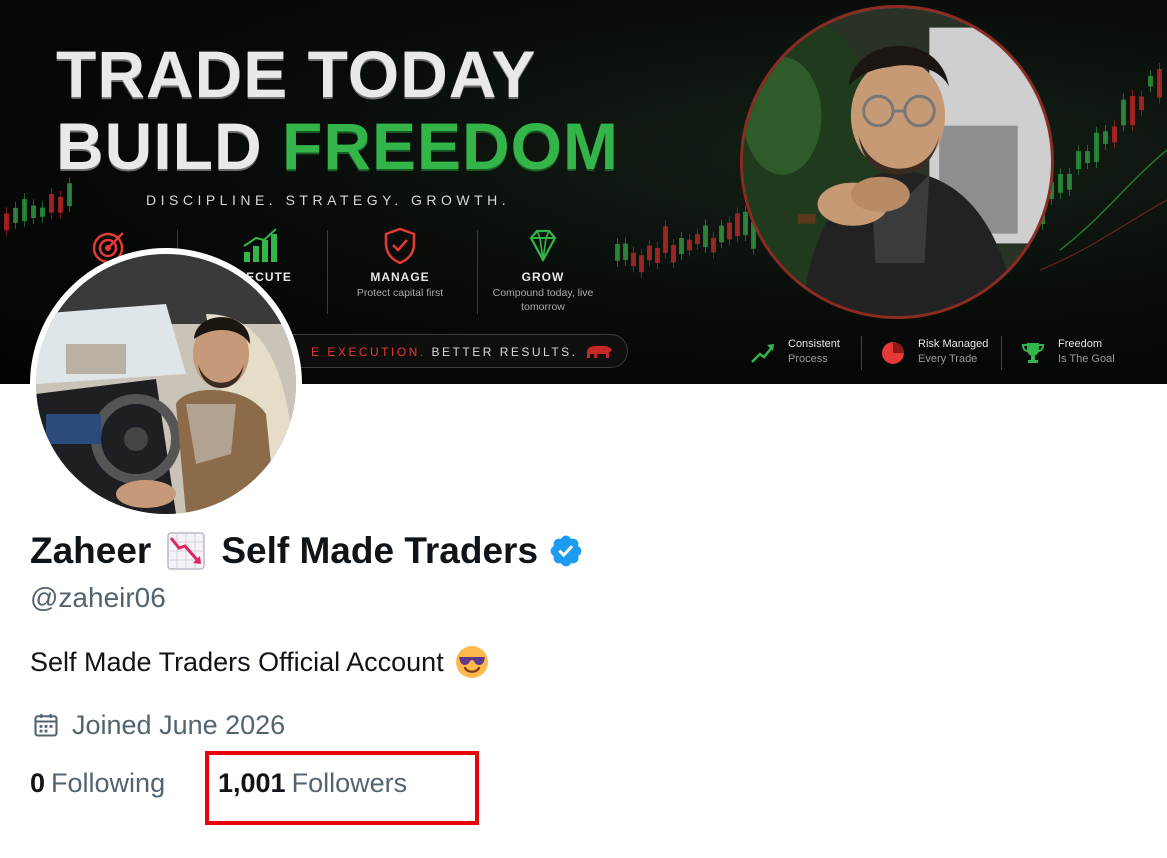  Describe the element at coordinates (504, 352) in the screenshot. I see `slogan-part-b: BETTER RESULTS.` at that location.